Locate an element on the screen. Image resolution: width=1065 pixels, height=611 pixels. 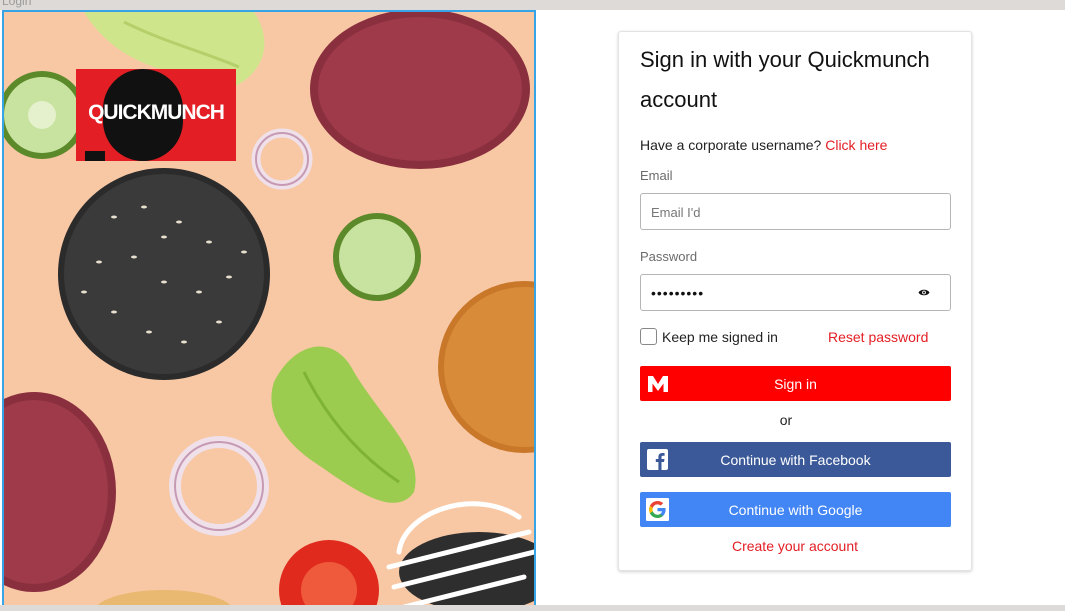
or-divider: or is located at coordinates (786, 420).